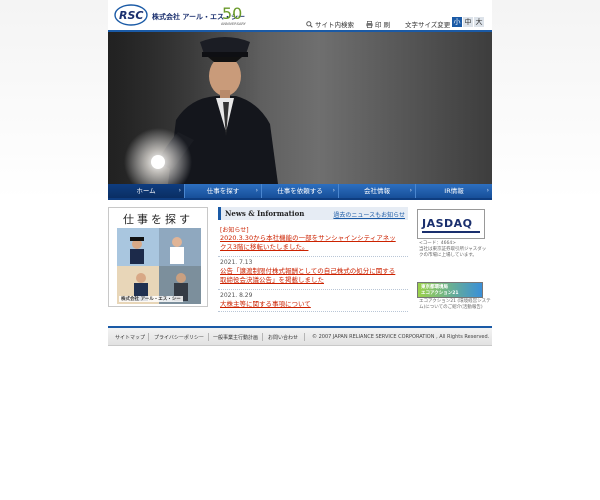  I want to click on print-link: 印 刷, so click(378, 24).